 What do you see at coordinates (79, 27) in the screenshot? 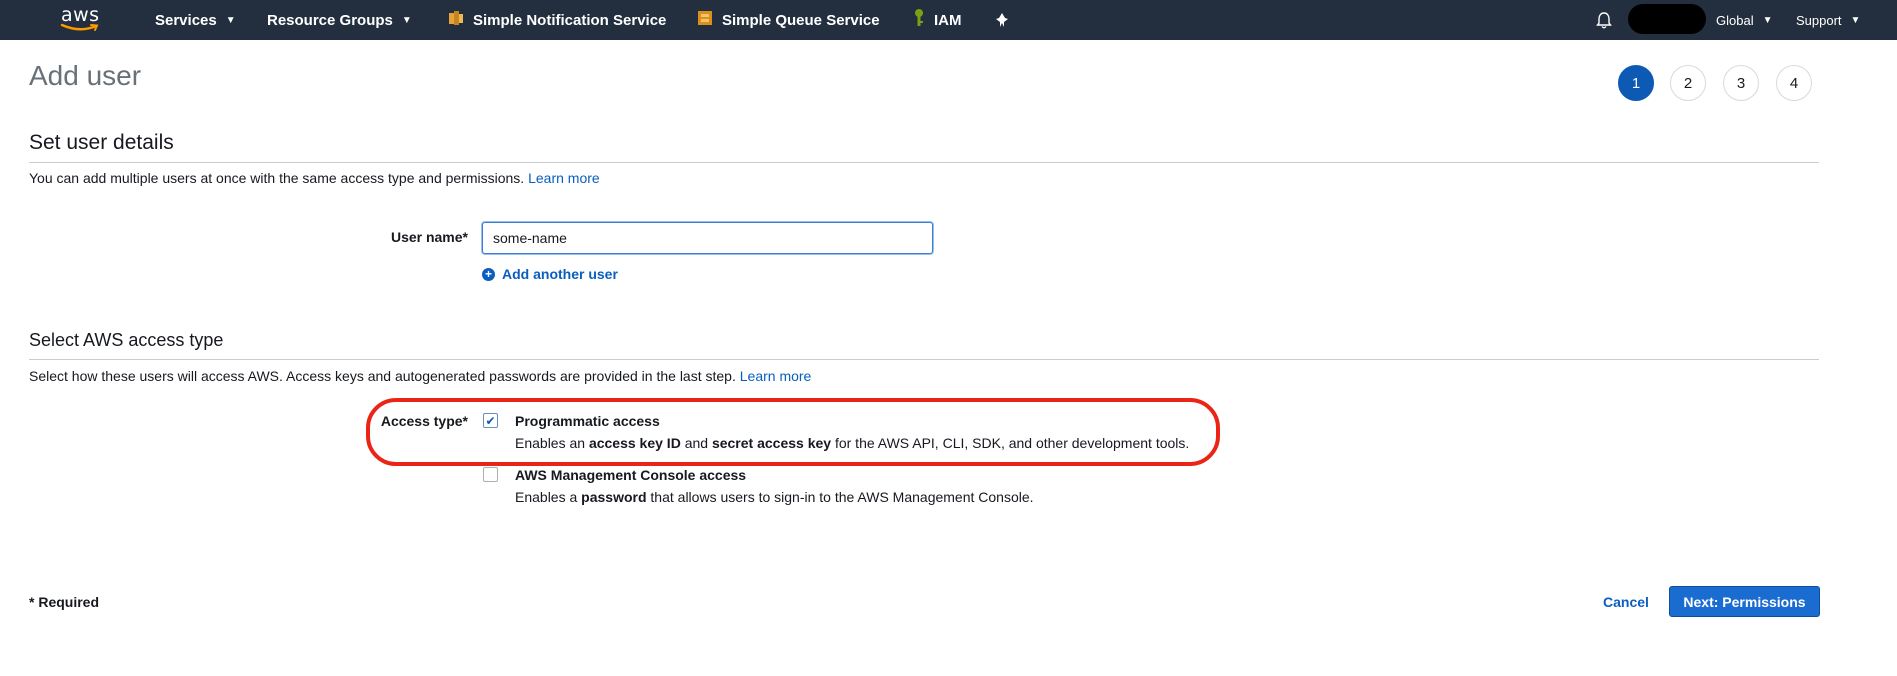
I see `aws-smile-icon` at bounding box center [79, 27].